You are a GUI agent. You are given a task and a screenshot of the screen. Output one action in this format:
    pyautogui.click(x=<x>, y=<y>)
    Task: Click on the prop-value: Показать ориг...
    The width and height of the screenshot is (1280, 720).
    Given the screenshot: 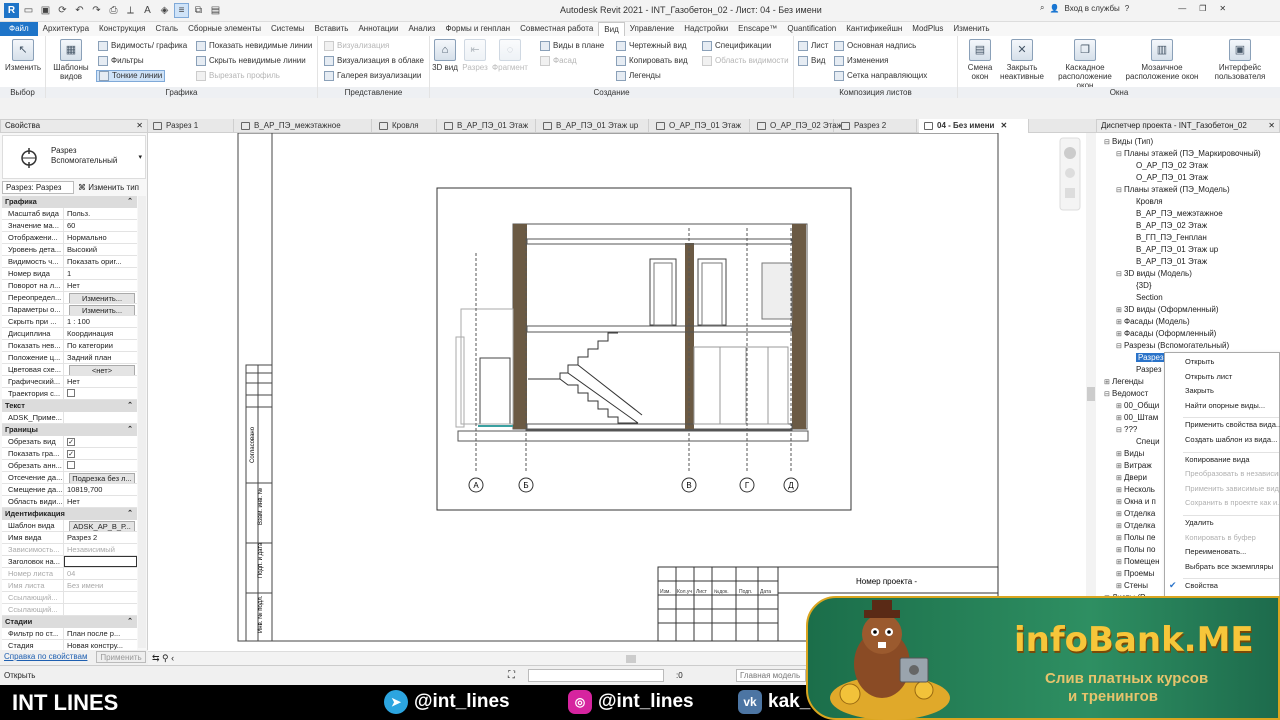 What is the action you would take?
    pyautogui.click(x=100, y=261)
    